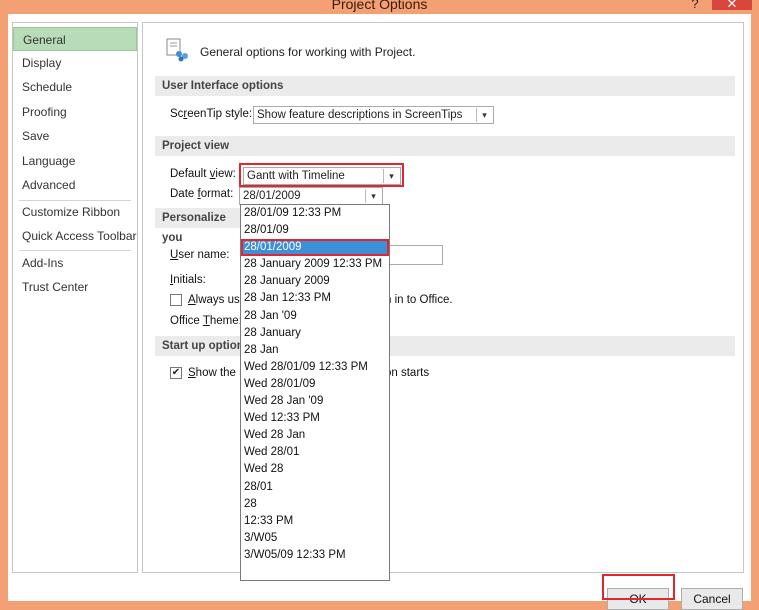 The width and height of the screenshot is (759, 610). Describe the element at coordinates (75, 63) in the screenshot. I see `nav-item-display: Display` at that location.